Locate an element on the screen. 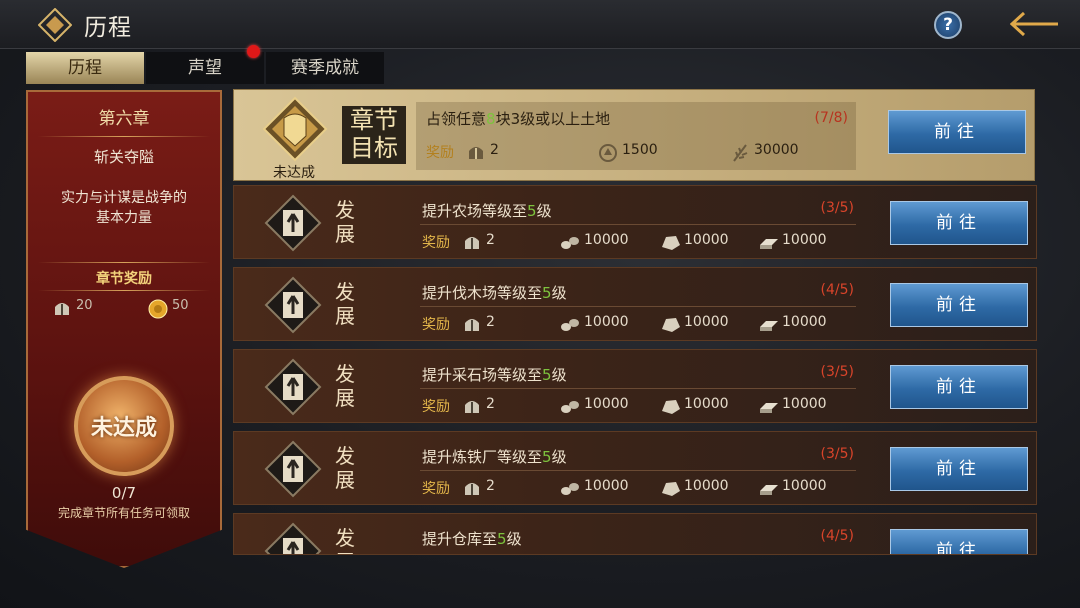 This screenshot has width=1080, height=608. notification-dot is located at coordinates (253, 51).